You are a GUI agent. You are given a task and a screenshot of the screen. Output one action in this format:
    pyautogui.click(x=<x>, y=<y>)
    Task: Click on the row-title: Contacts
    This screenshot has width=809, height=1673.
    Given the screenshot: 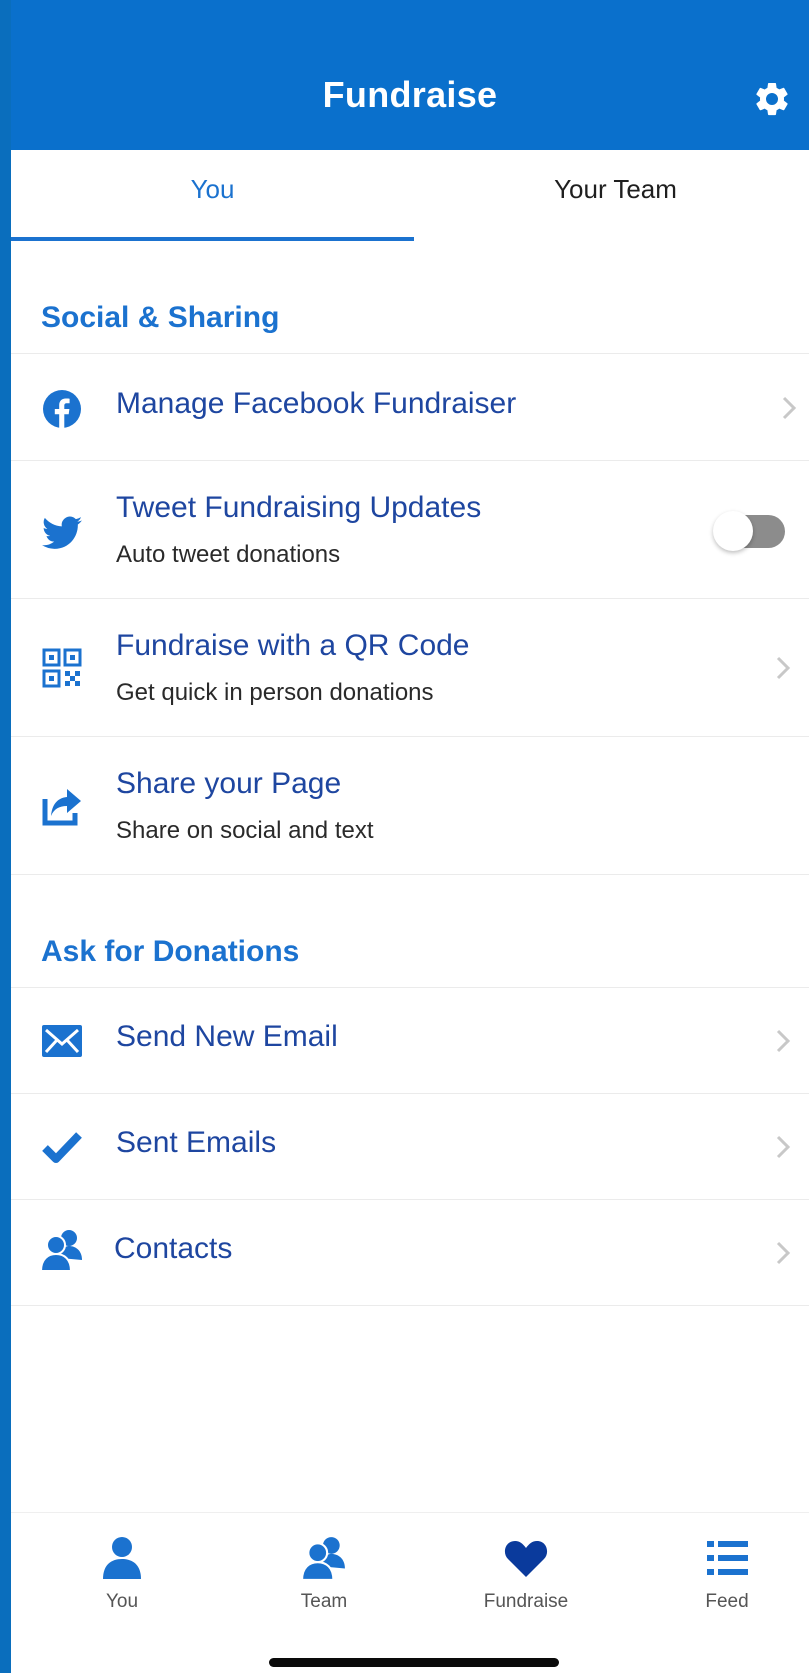 What is the action you would take?
    pyautogui.click(x=173, y=1248)
    